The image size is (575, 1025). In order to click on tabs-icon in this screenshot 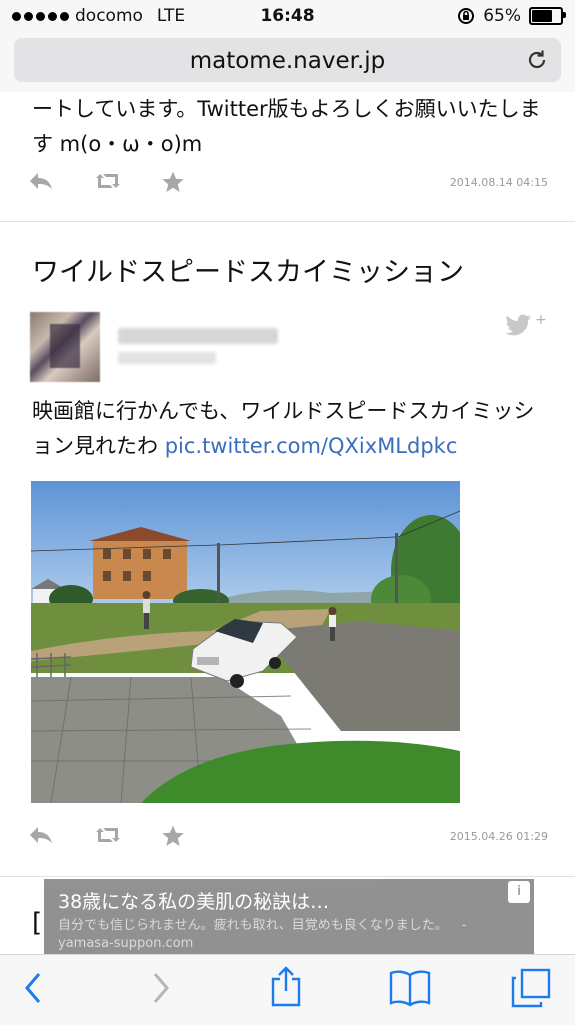, I will do `click(531, 988)`.